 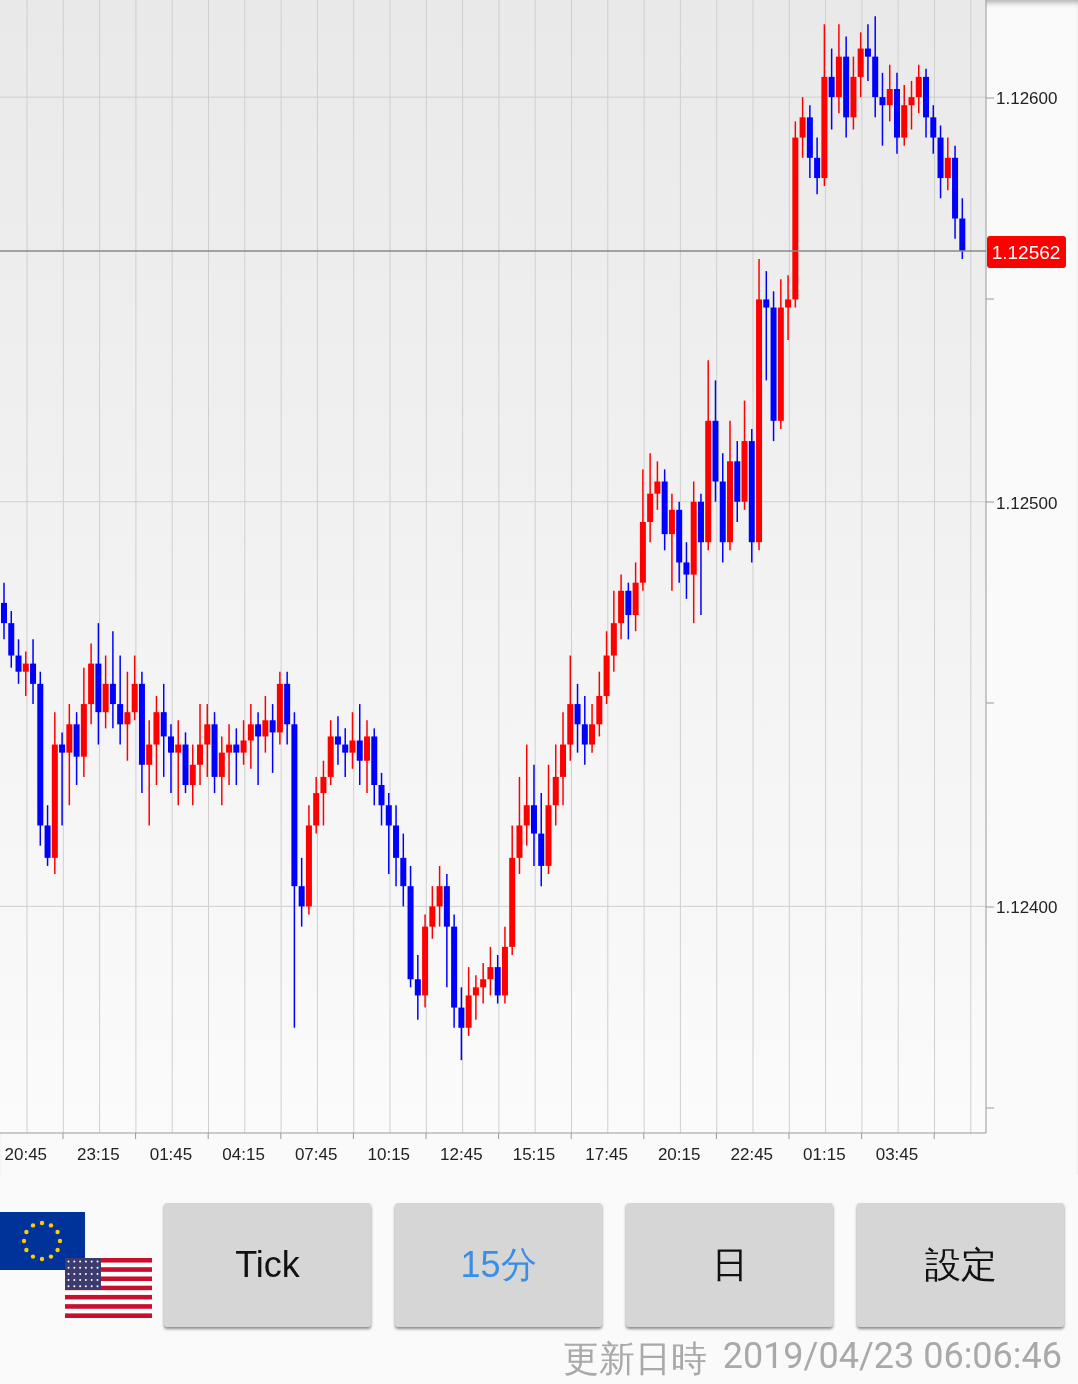 What do you see at coordinates (534, 1154) in the screenshot?
I see `time-label: 15:15` at bounding box center [534, 1154].